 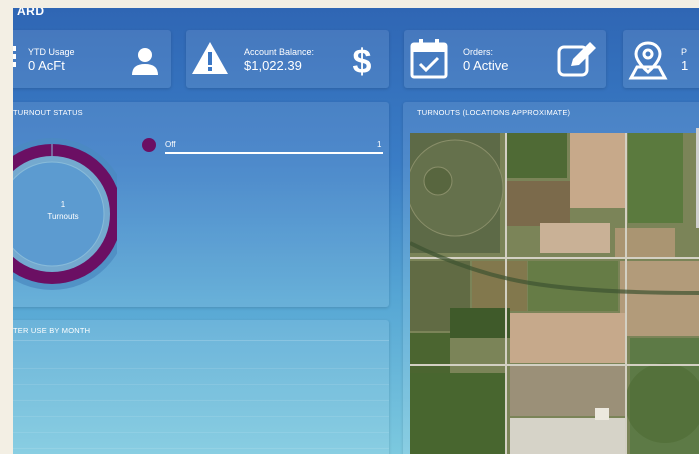 I want to click on account-balance-card: Account Balance: $1,022.39 $, so click(x=287, y=59).